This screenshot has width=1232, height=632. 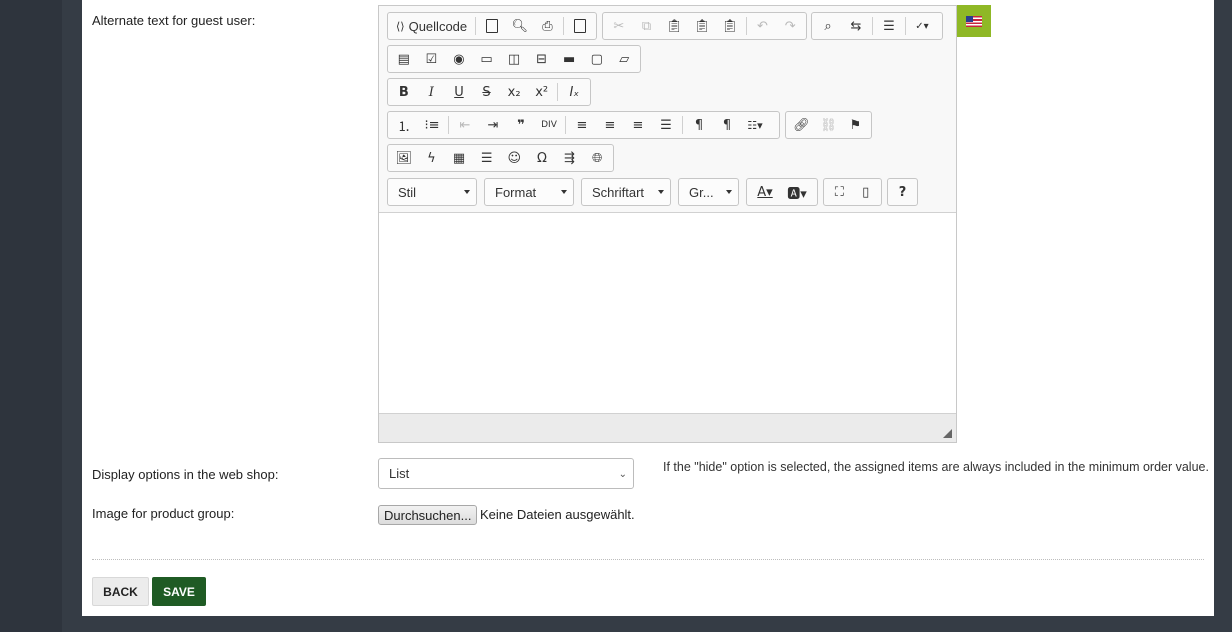 I want to click on templates-icon, so click(x=580, y=26).